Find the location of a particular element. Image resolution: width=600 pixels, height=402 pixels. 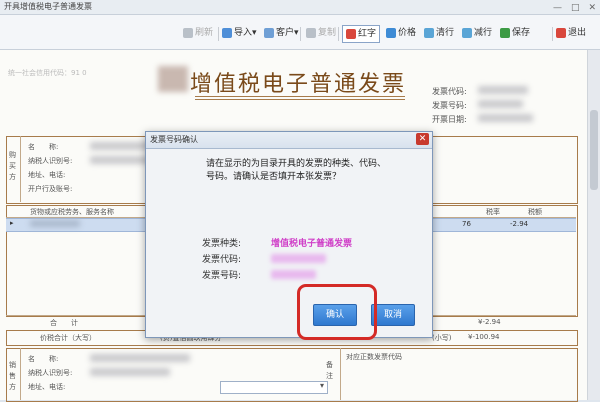

toolbar-label: 保存 is located at coordinates (521, 33).